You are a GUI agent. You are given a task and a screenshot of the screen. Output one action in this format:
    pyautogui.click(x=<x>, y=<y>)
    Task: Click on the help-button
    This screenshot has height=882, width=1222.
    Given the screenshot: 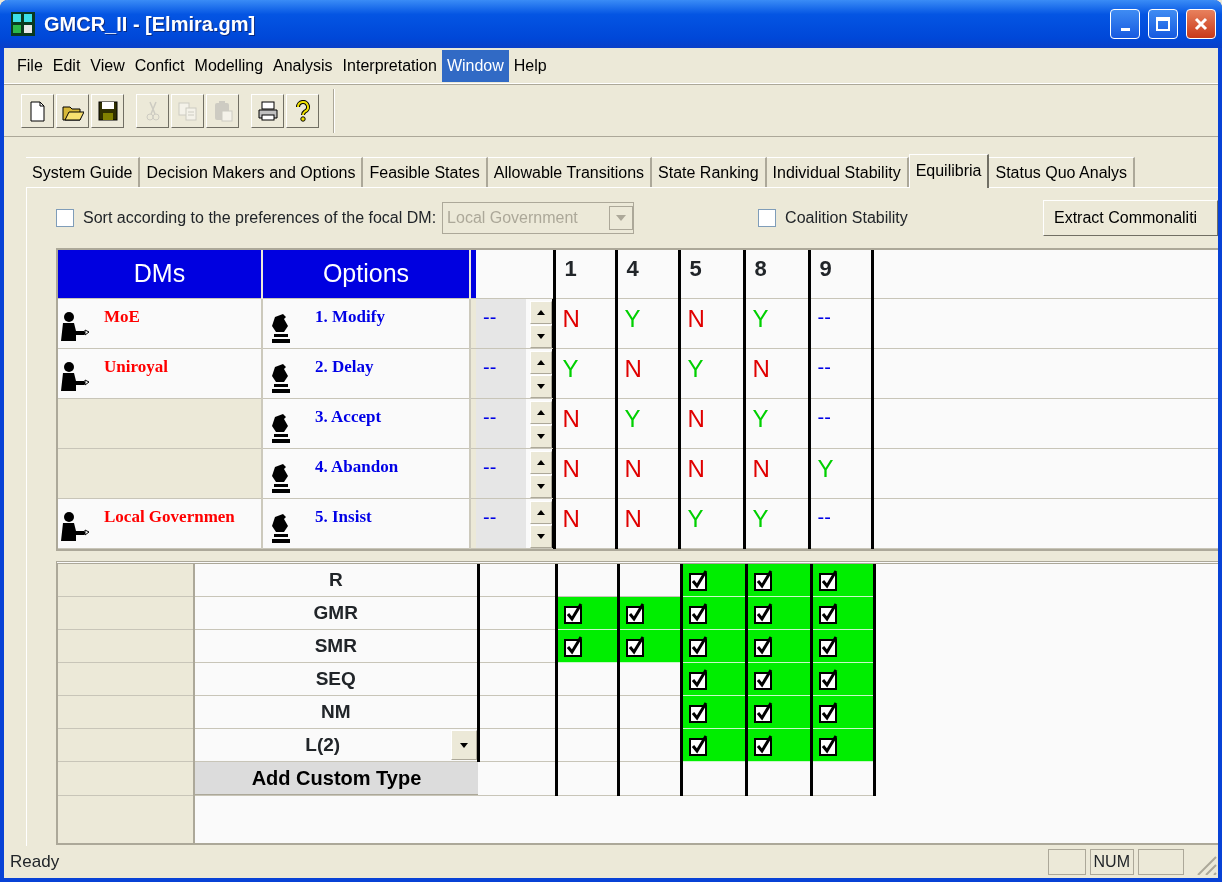 What is the action you would take?
    pyautogui.click(x=302, y=110)
    